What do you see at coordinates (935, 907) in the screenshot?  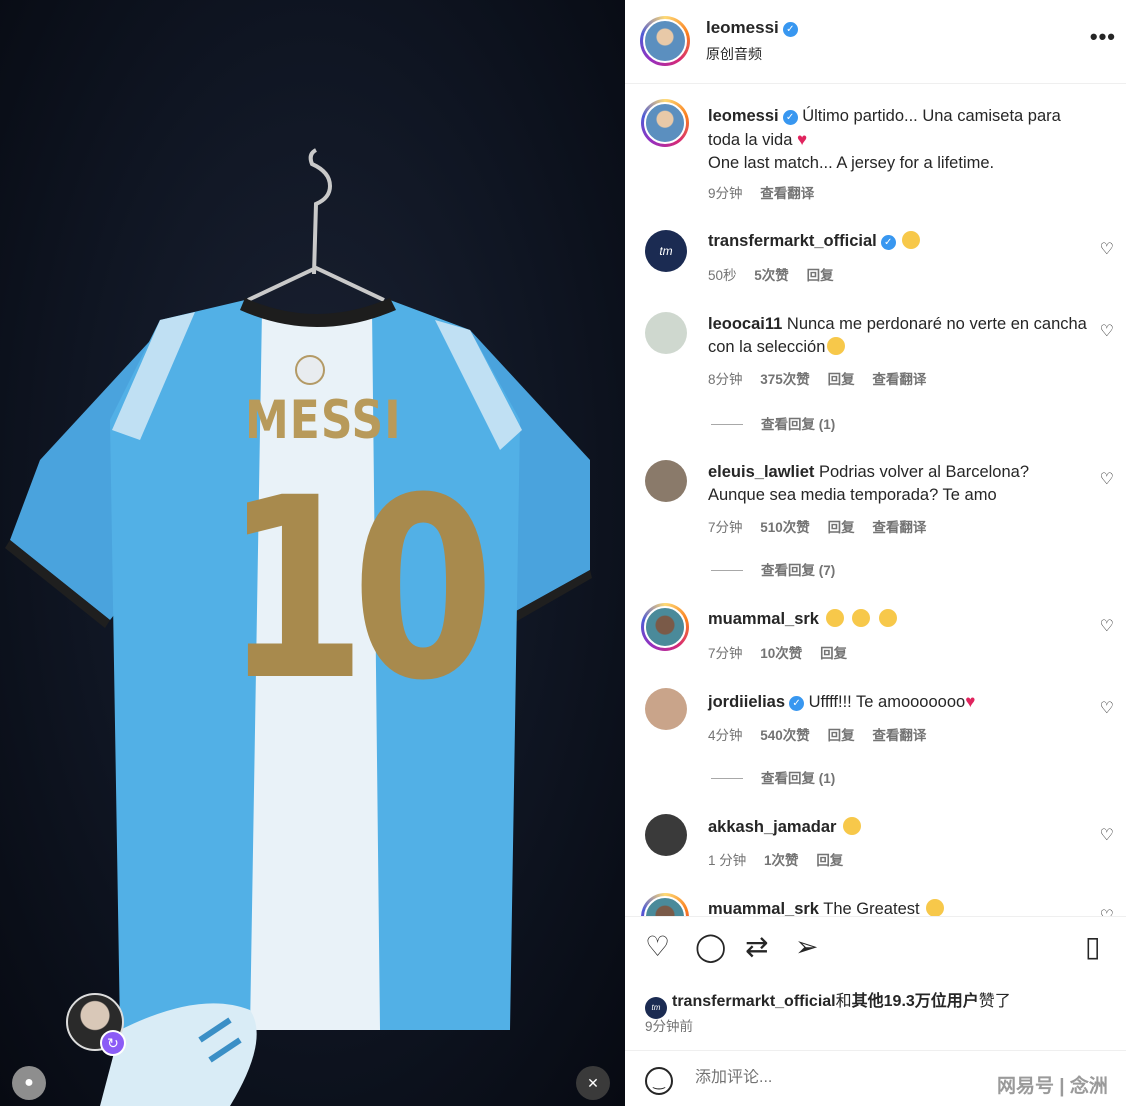 I see `crown-emoji-icon` at bounding box center [935, 907].